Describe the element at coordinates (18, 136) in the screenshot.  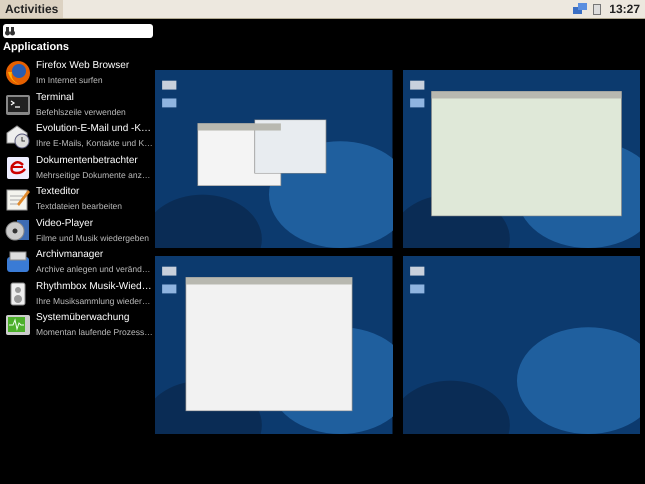
I see `envelope-clock-icon` at that location.